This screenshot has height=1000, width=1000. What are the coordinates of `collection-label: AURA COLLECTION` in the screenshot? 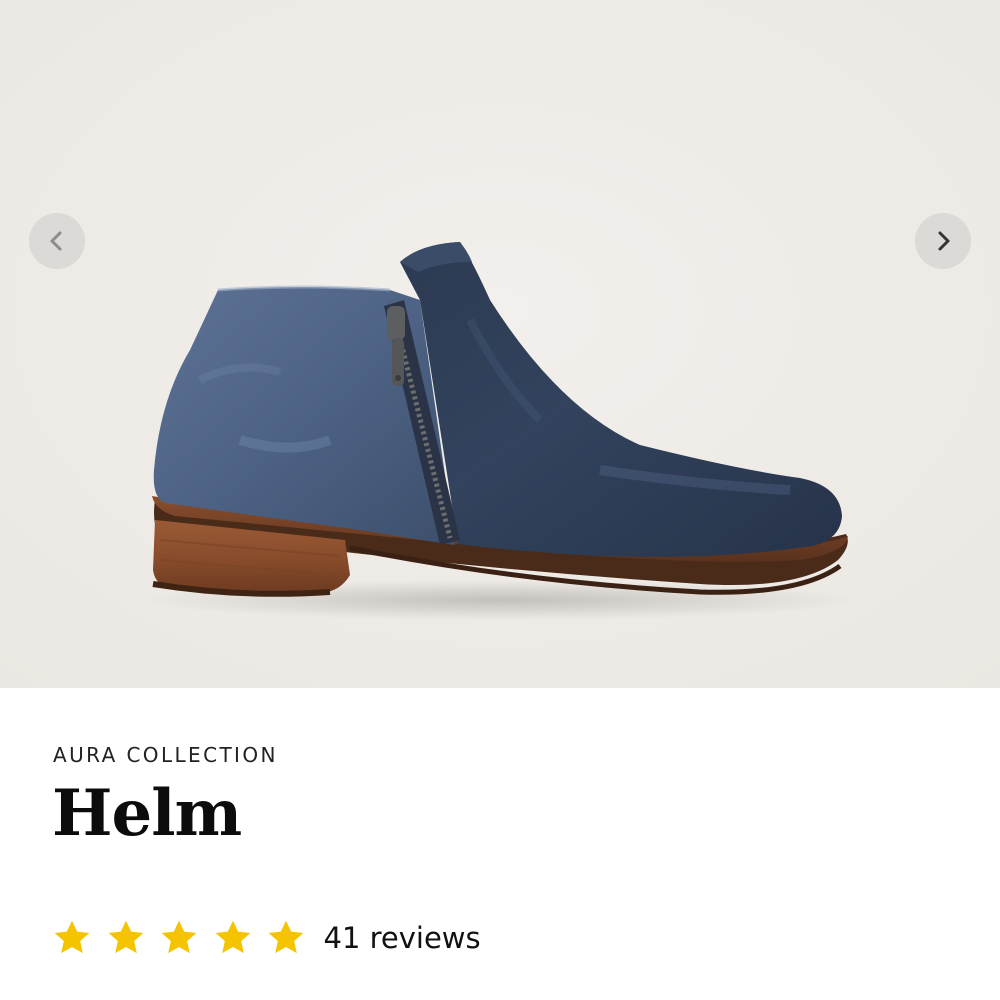 It's located at (165, 755).